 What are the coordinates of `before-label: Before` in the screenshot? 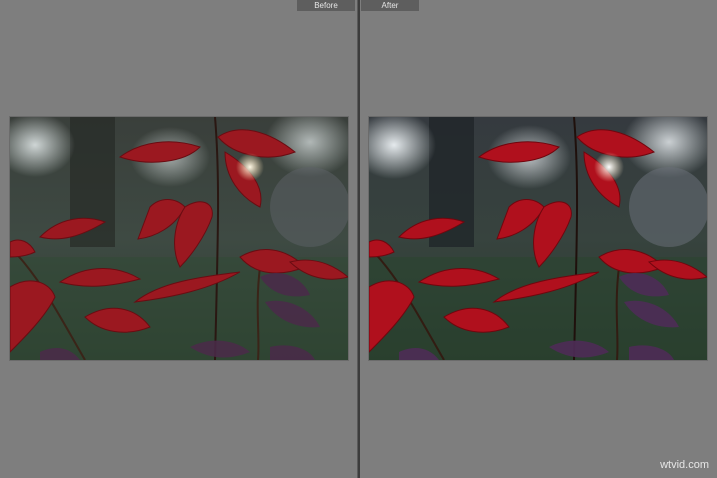 It's located at (326, 5).